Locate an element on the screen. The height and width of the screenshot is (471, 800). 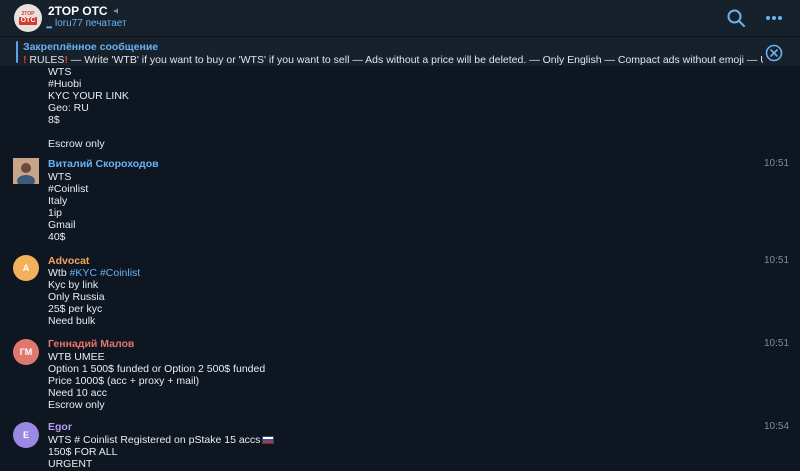
message-body: WTS #Coinlist Italy 1ip Gmail 40$ is located at coordinates (68, 207).